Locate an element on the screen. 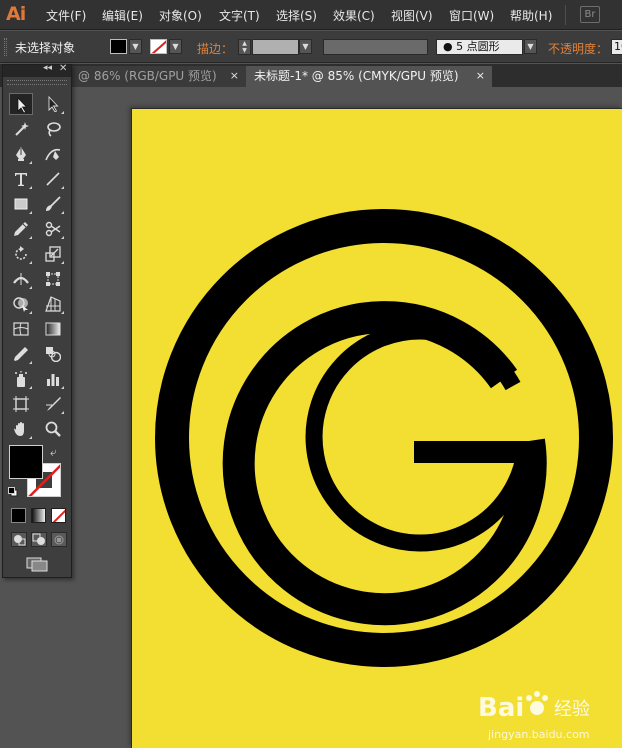  paw-icon is located at coordinates (537, 703).